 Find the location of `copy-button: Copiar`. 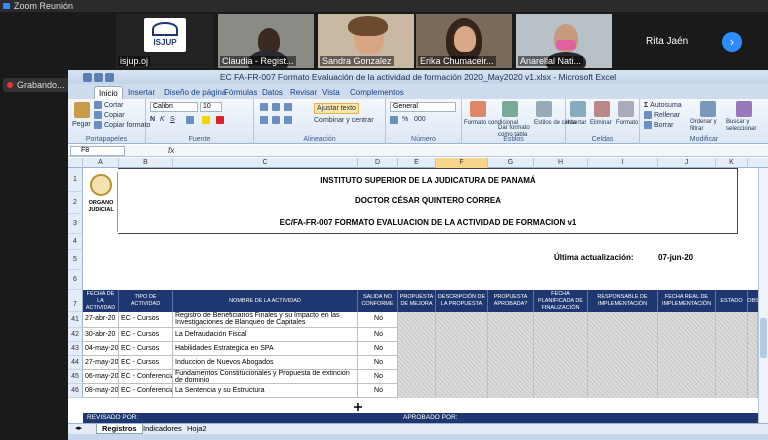

copy-button: Copiar is located at coordinates (109, 115).